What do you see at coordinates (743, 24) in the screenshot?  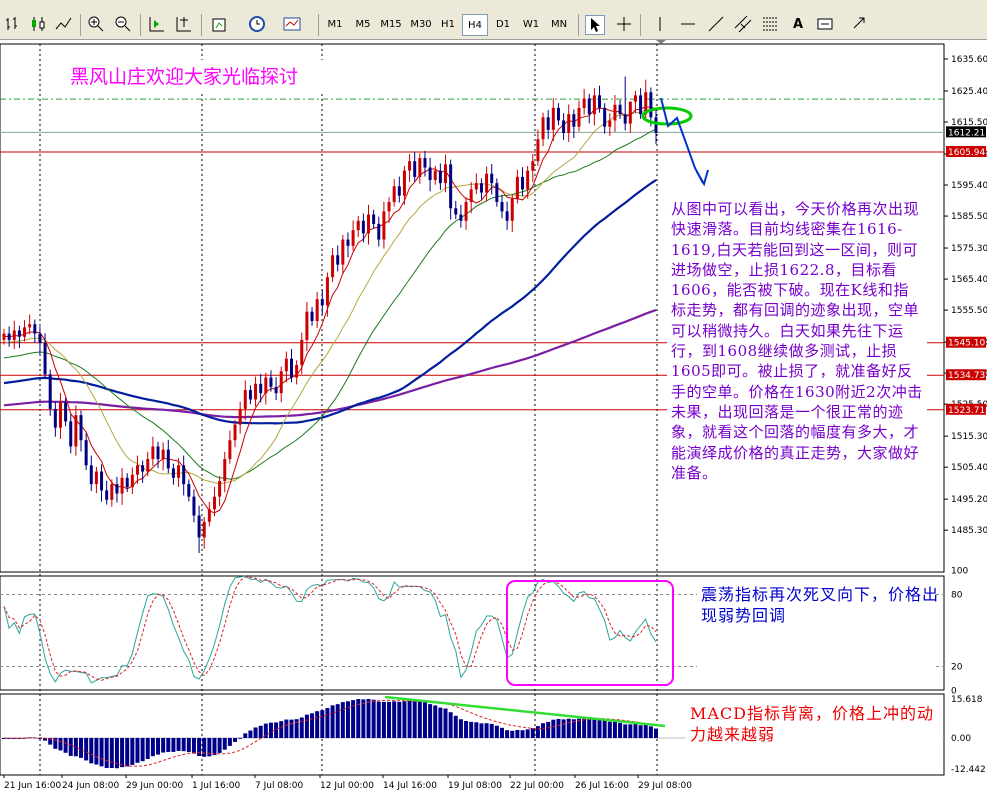 I see `channel-icon` at bounding box center [743, 24].